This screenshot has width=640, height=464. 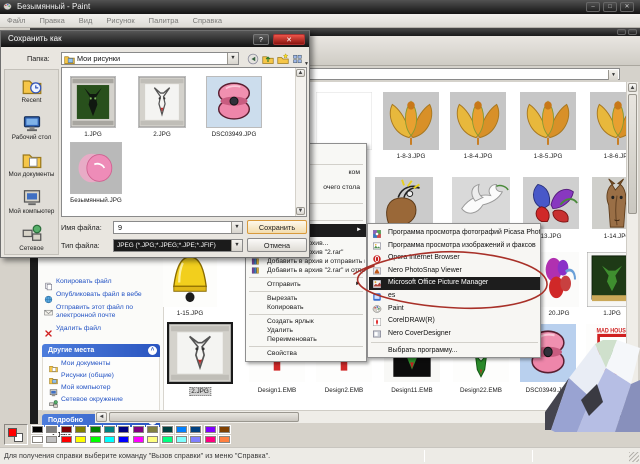 What do you see at coordinates (559, 313) in the screenshot?
I see `file-label: 20.JPG` at bounding box center [559, 313].